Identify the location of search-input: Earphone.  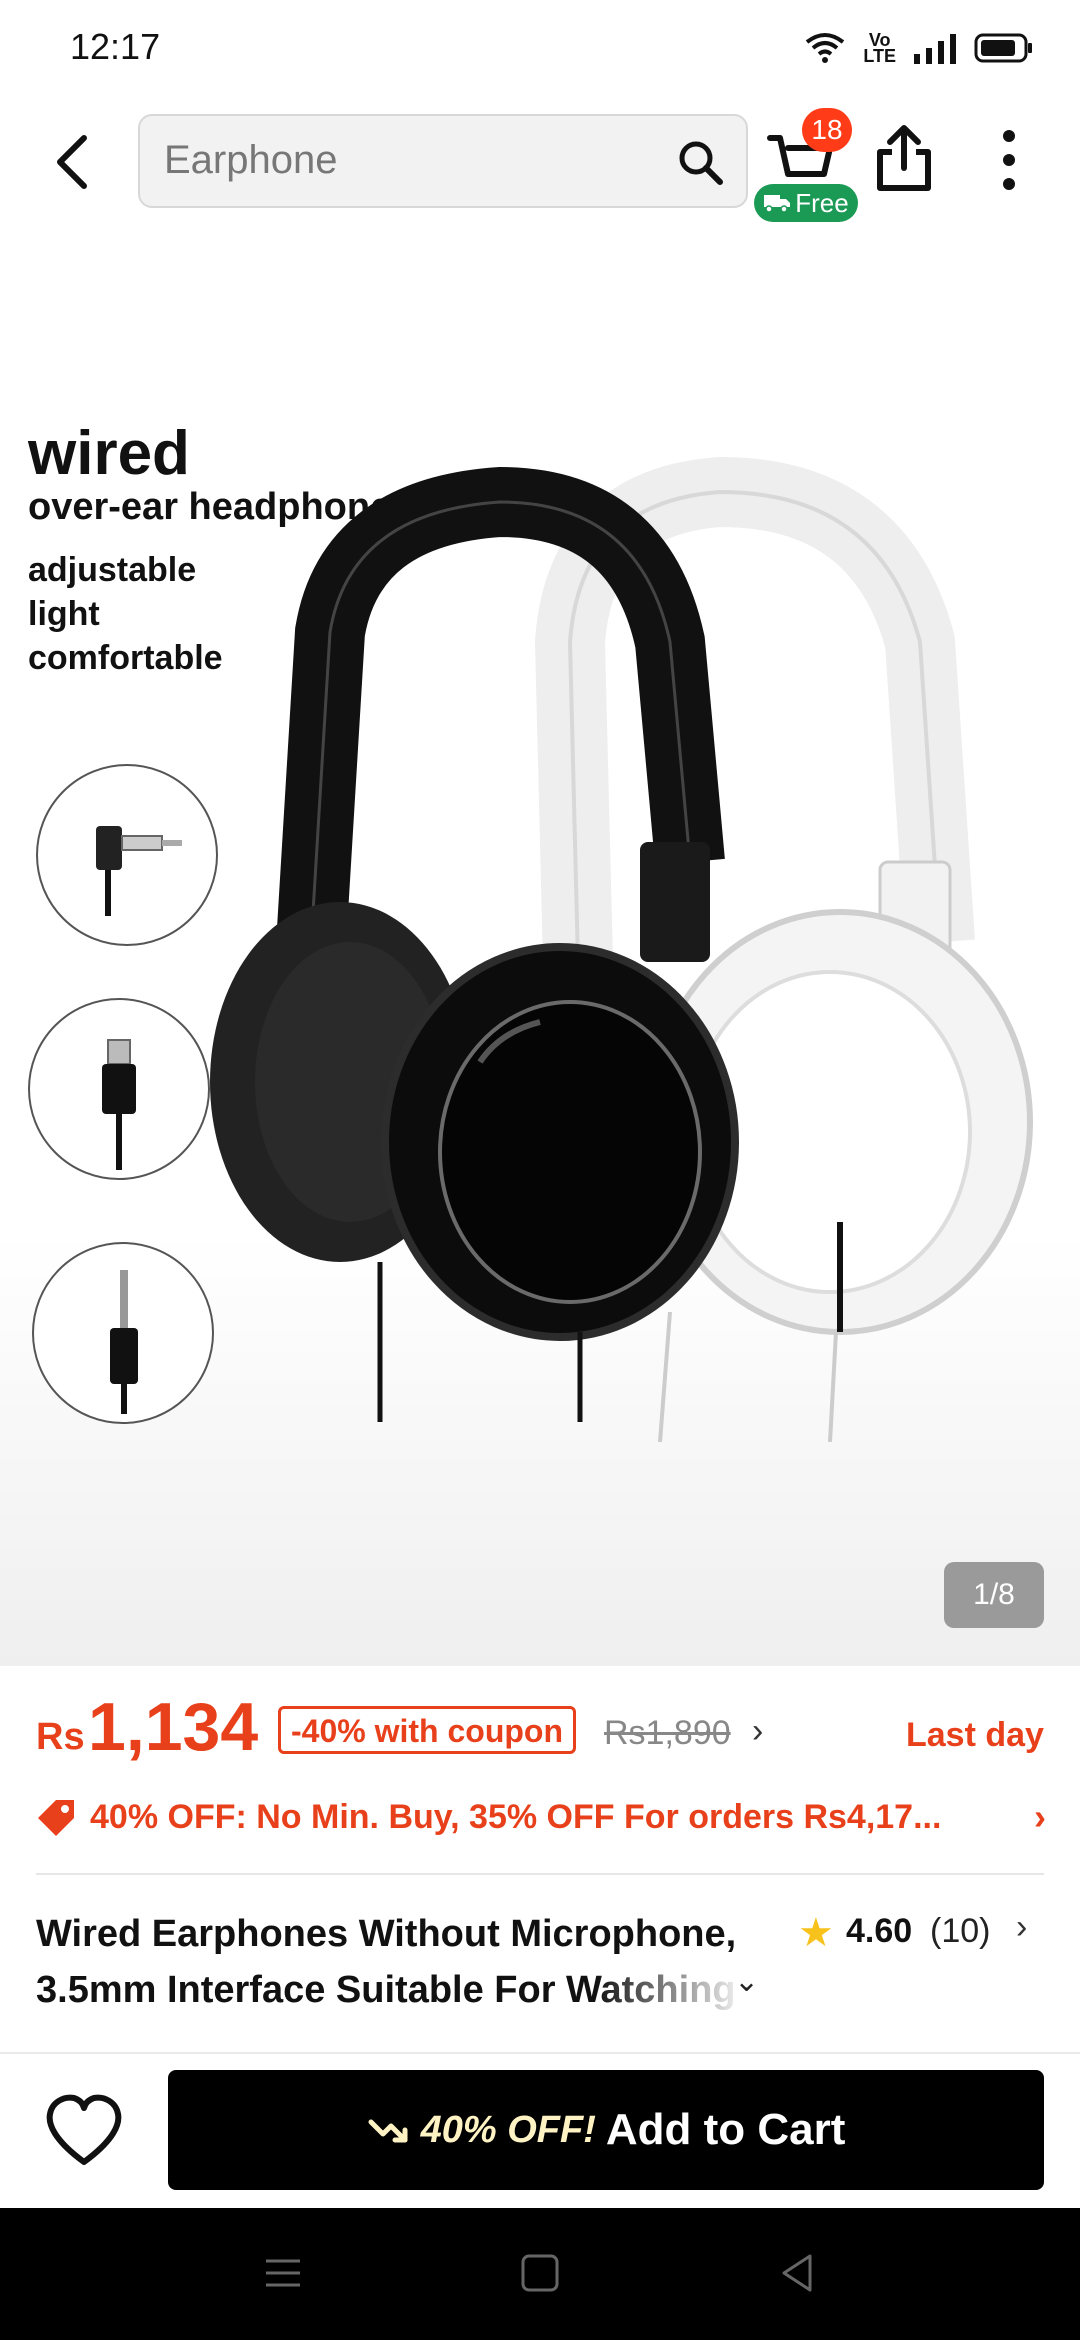
(443, 161).